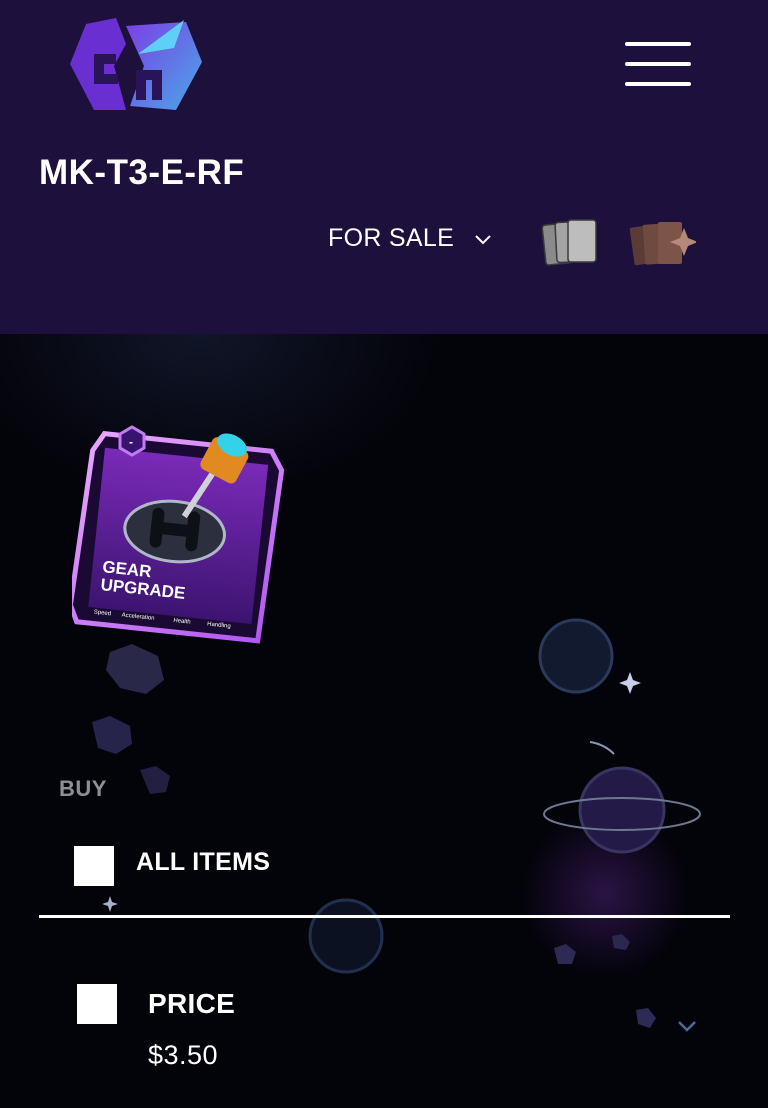 Image resolution: width=768 pixels, height=1108 pixels. What do you see at coordinates (384, 916) in the screenshot?
I see `divider` at bounding box center [384, 916].